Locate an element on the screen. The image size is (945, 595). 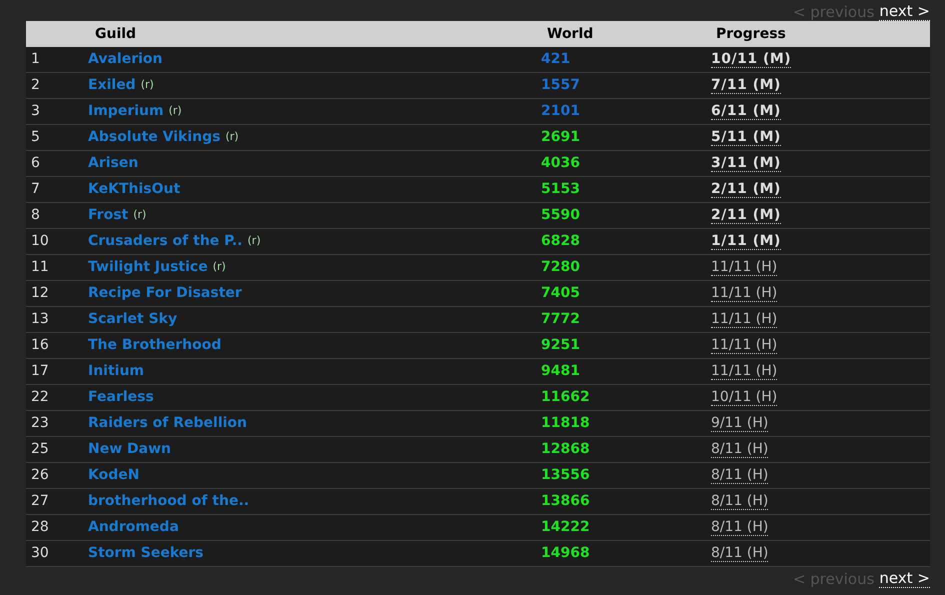
world-rank: 12868 is located at coordinates (565, 449).